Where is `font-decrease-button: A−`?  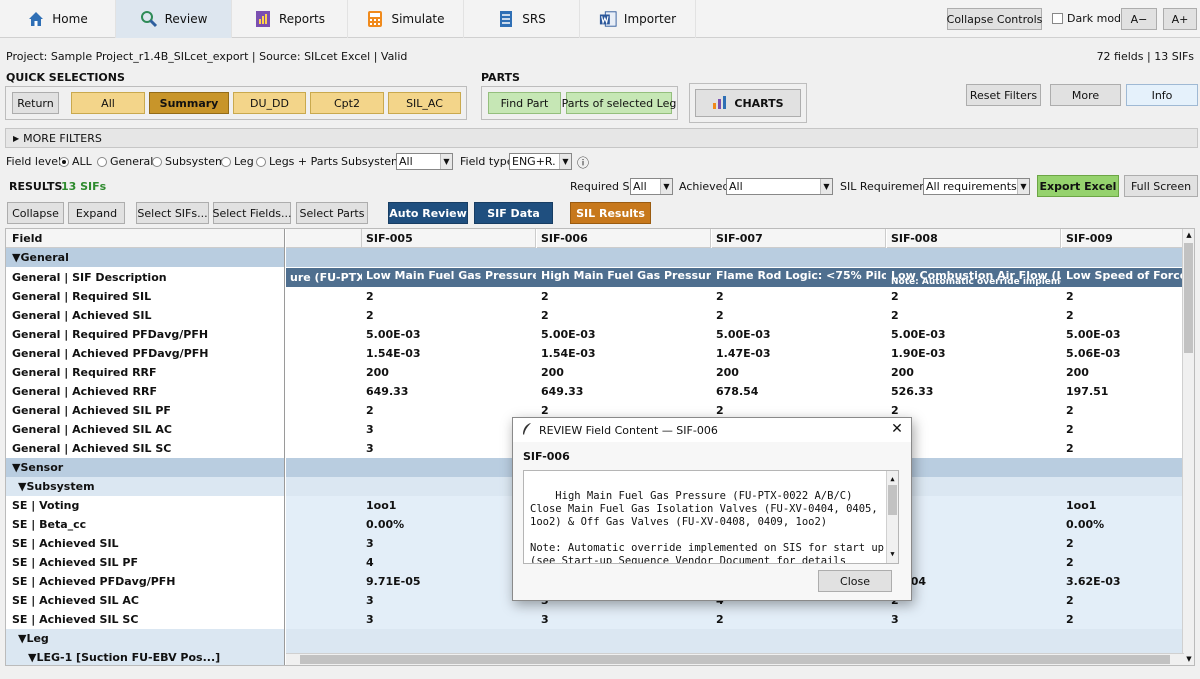
font-decrease-button: A− is located at coordinates (1139, 19).